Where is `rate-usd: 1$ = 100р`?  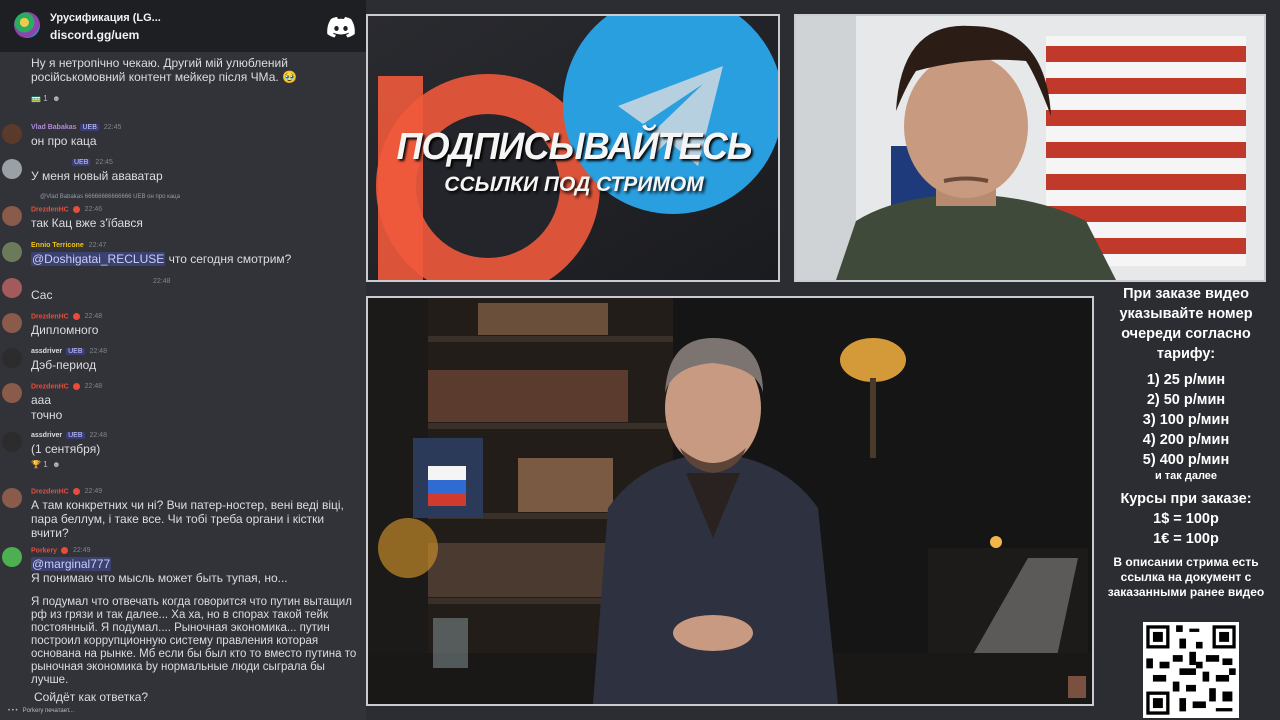 rate-usd: 1$ = 100р is located at coordinates (1186, 519).